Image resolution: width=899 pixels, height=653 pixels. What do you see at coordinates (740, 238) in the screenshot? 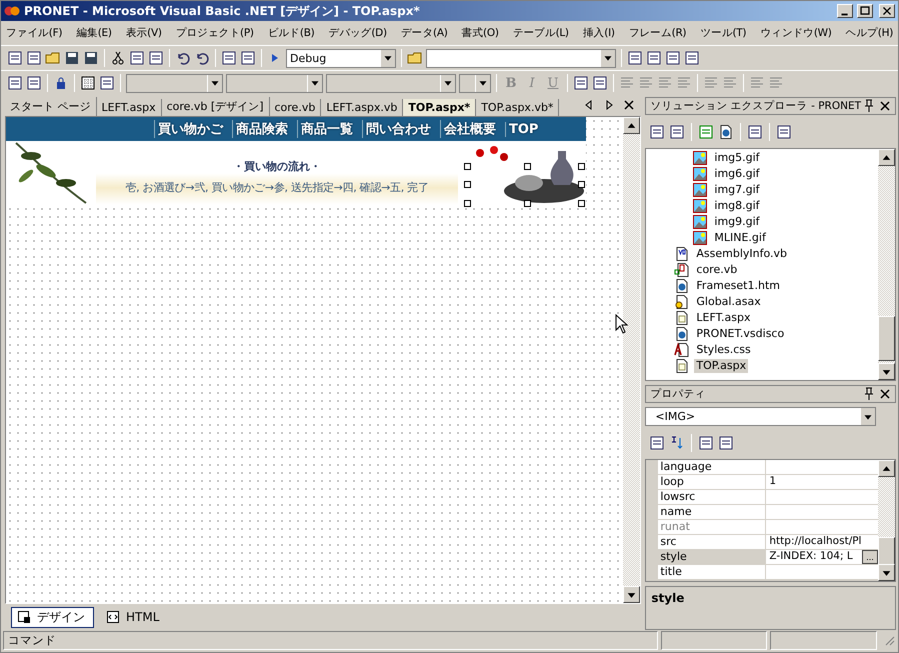
I see `tree-item: MLINE.gif` at bounding box center [740, 238].